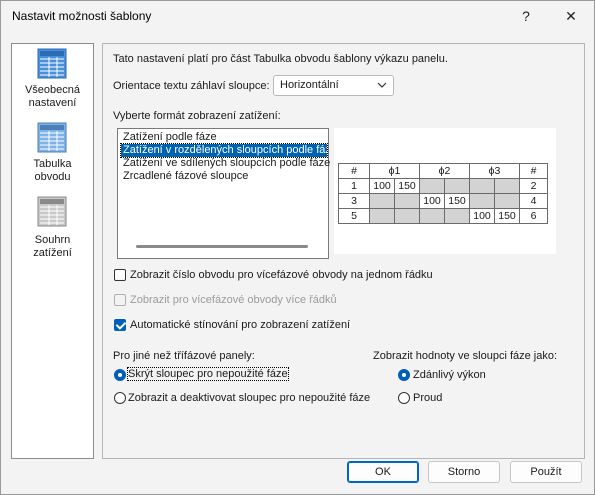 Image resolution: width=595 pixels, height=495 pixels. Describe the element at coordinates (526, 16) in the screenshot. I see `help-button: ?` at that location.